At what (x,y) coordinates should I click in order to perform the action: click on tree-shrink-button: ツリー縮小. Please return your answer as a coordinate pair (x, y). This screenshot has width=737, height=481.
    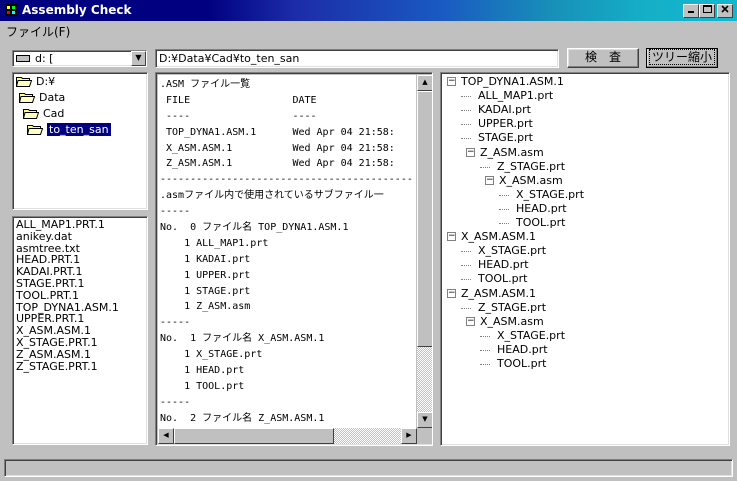
    Looking at the image, I should click on (682, 58).